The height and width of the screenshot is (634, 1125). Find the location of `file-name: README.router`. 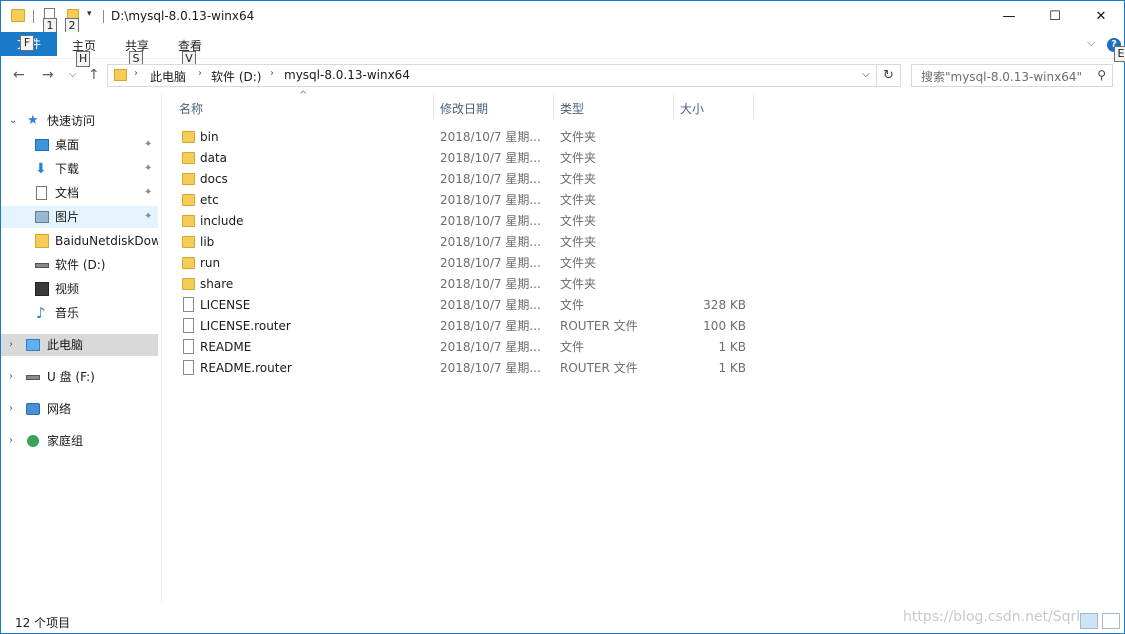

file-name: README.router is located at coordinates (246, 368).